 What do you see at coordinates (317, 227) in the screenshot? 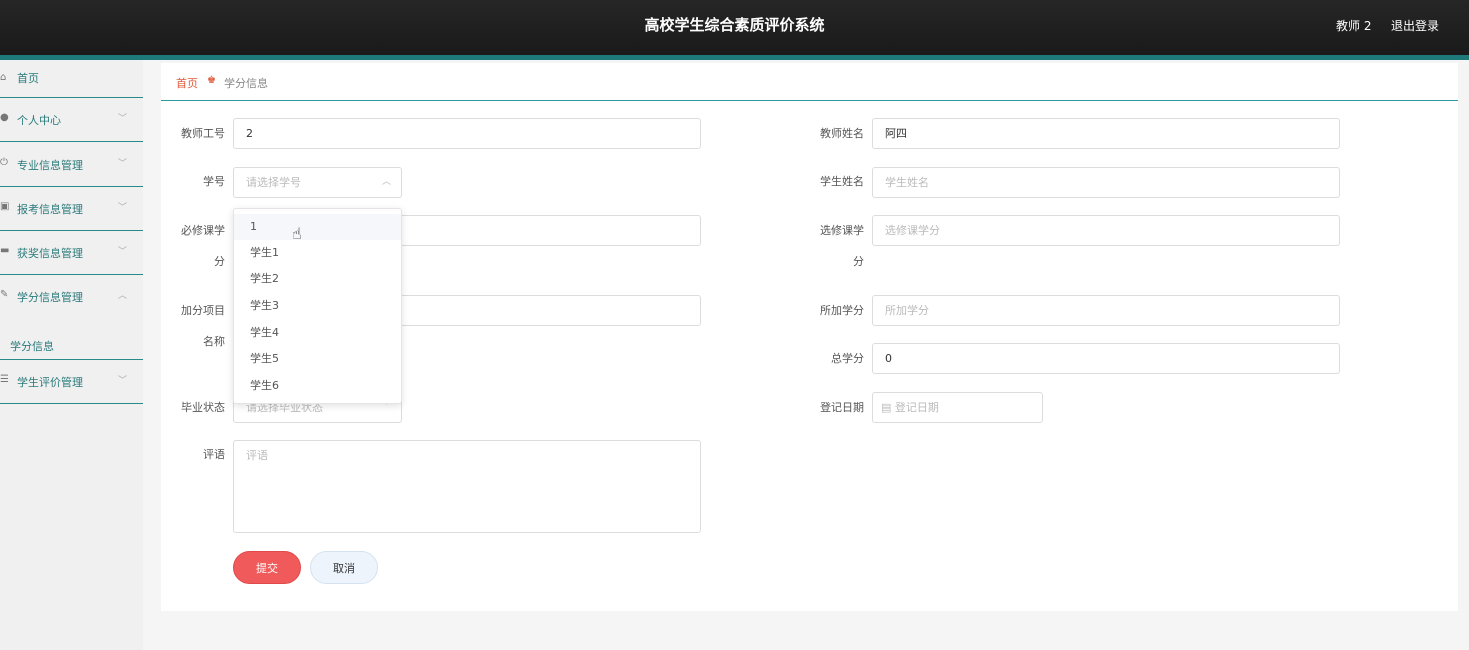
I see `dropdown-option: 1` at bounding box center [317, 227].